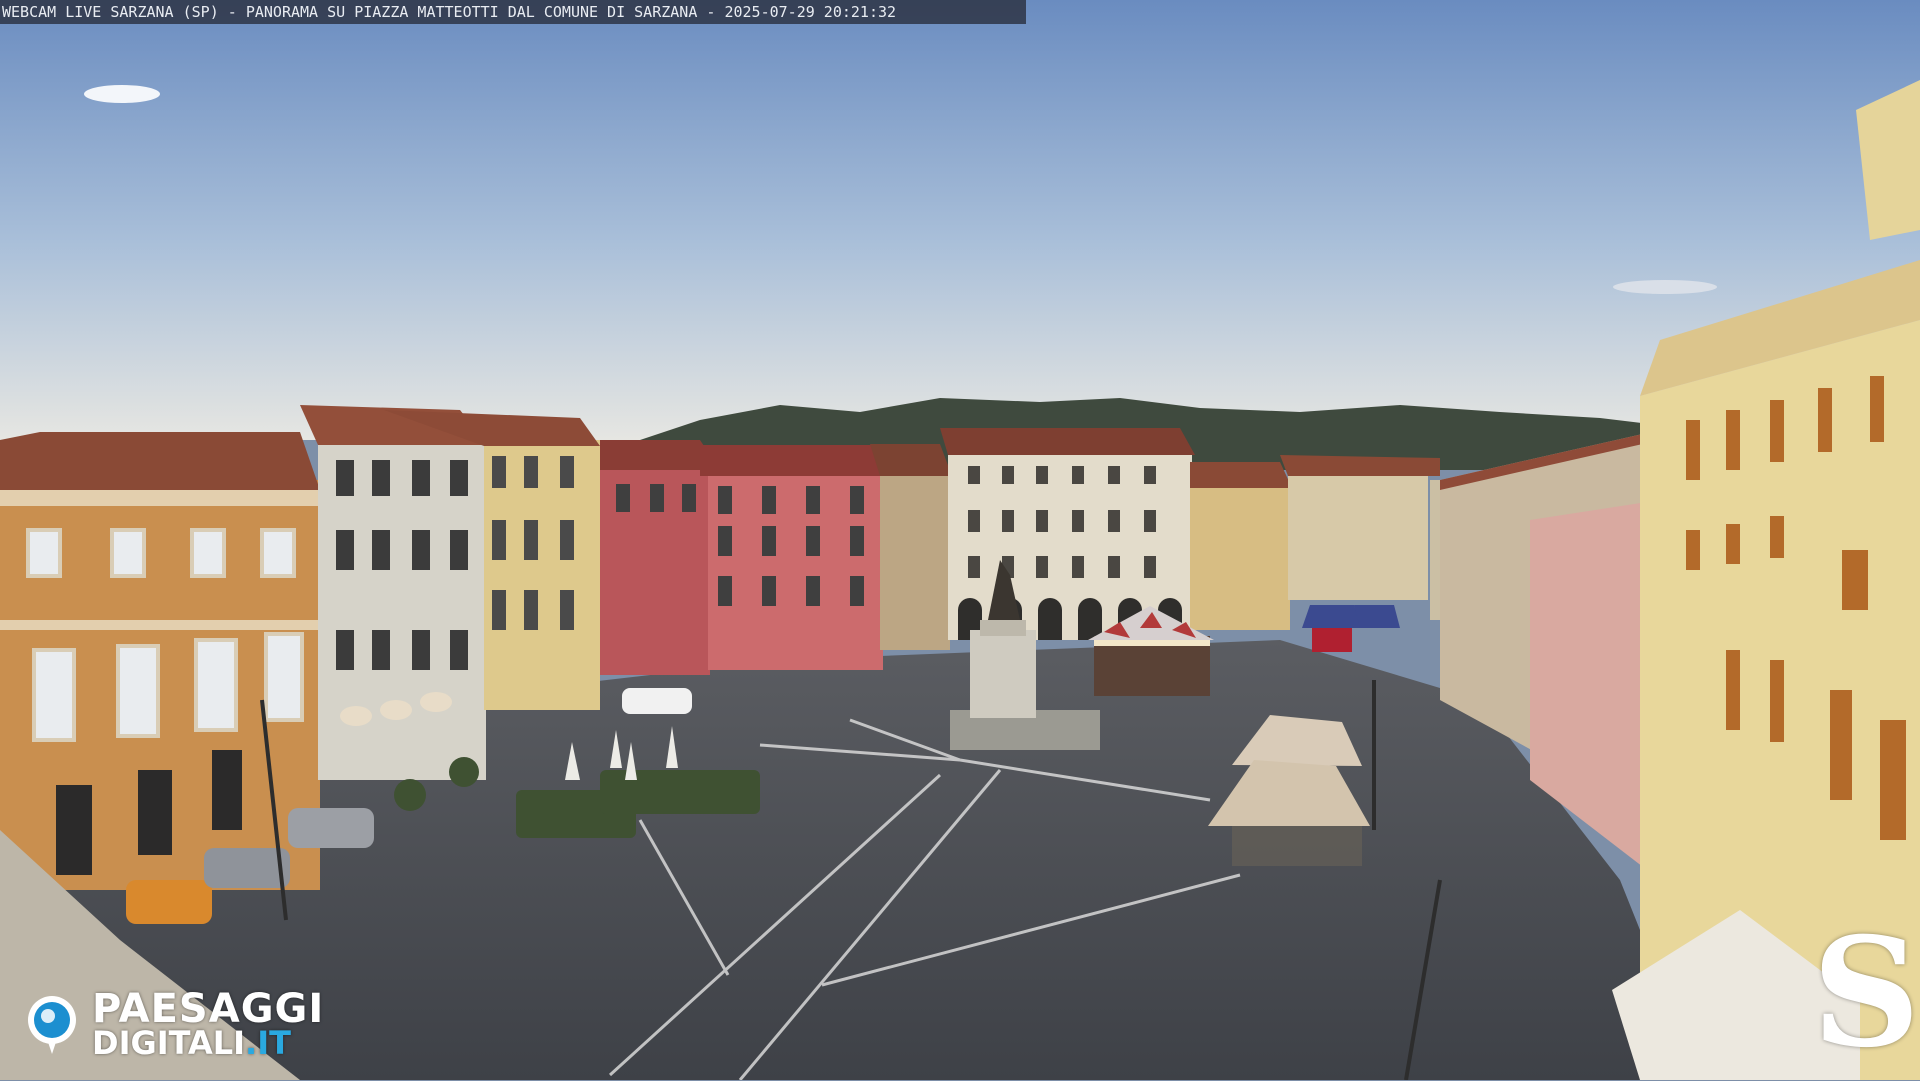  What do you see at coordinates (745, 557) in the screenshot?
I see `building-red` at bounding box center [745, 557].